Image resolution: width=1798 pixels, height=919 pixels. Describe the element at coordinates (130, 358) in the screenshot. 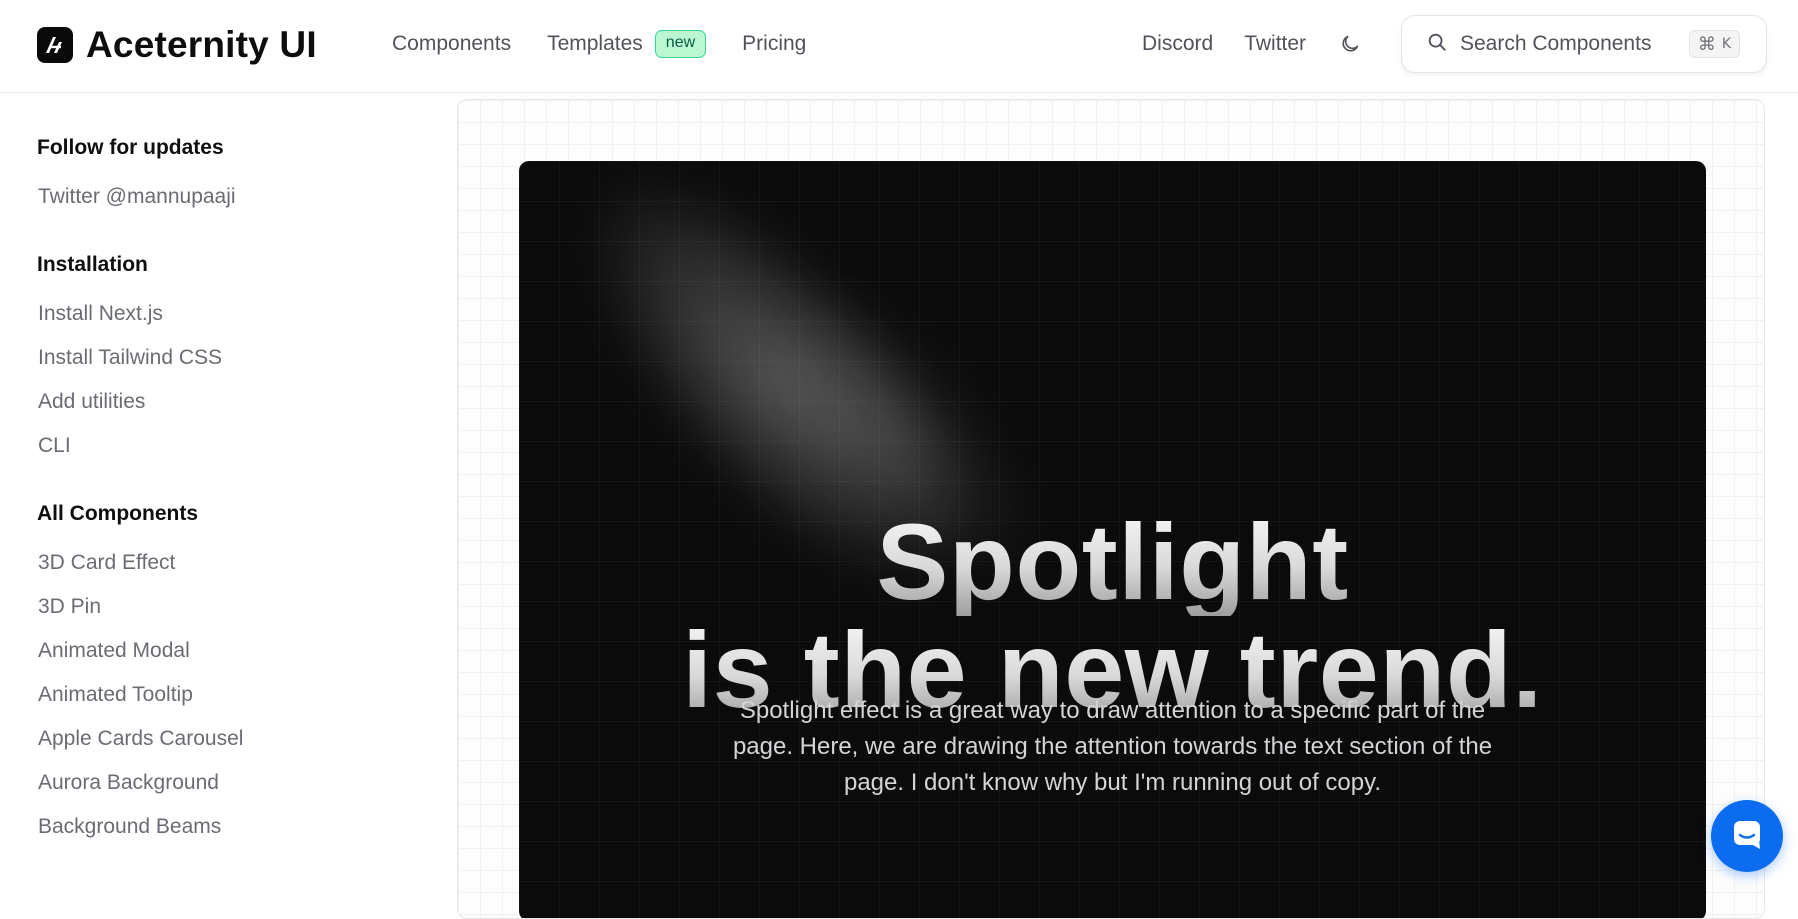

I see `sidebar-item-install-tailwind: Install Tailwind CSS` at that location.